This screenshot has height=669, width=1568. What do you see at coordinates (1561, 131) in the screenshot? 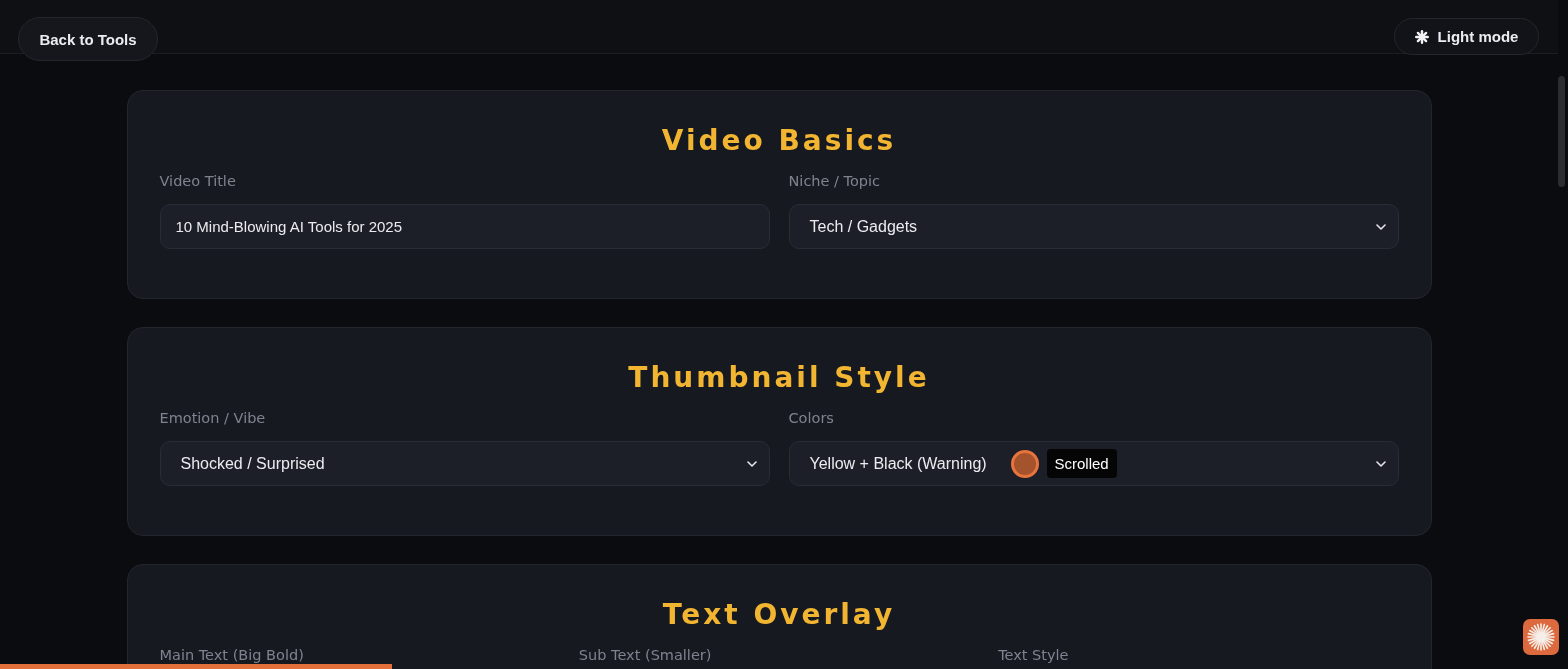
I see `scrollbar-thumb` at bounding box center [1561, 131].